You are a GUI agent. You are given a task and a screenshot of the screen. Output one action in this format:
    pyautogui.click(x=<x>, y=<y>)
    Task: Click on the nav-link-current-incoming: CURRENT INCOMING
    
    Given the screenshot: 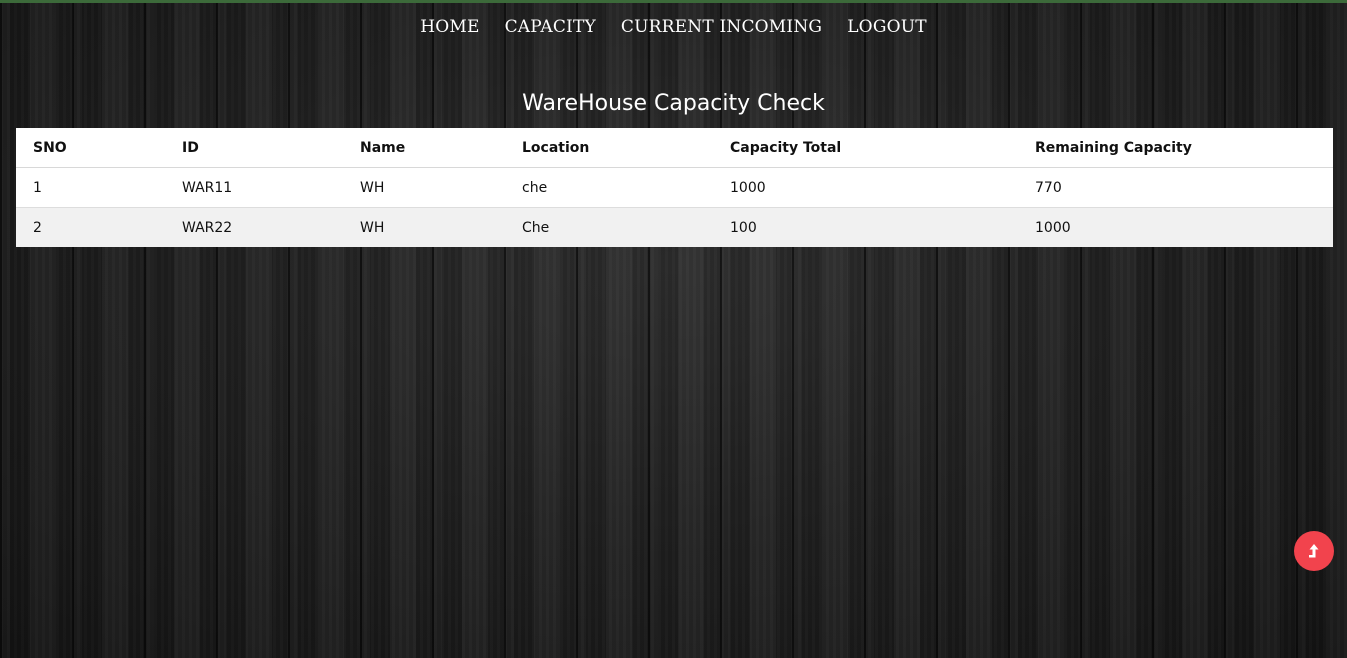 What is the action you would take?
    pyautogui.click(x=721, y=27)
    